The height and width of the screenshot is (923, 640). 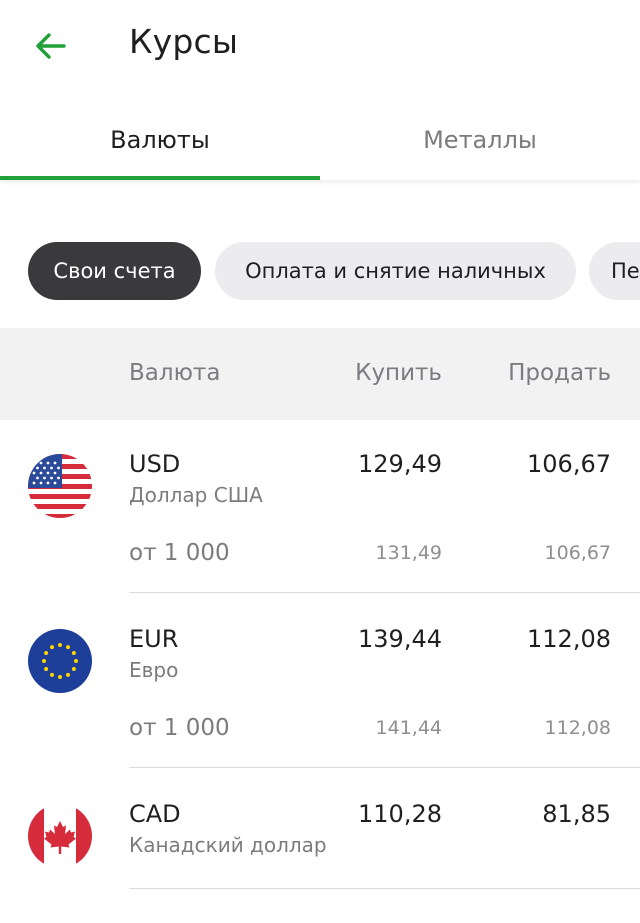 What do you see at coordinates (60, 486) in the screenshot?
I see `us-flag-icon` at bounding box center [60, 486].